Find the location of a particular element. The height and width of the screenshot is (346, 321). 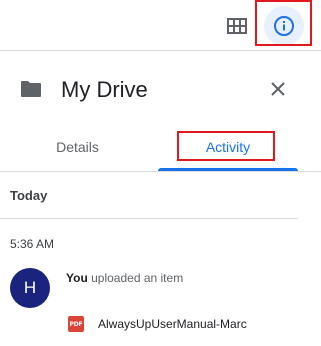

panel-title: My Drive is located at coordinates (104, 89).